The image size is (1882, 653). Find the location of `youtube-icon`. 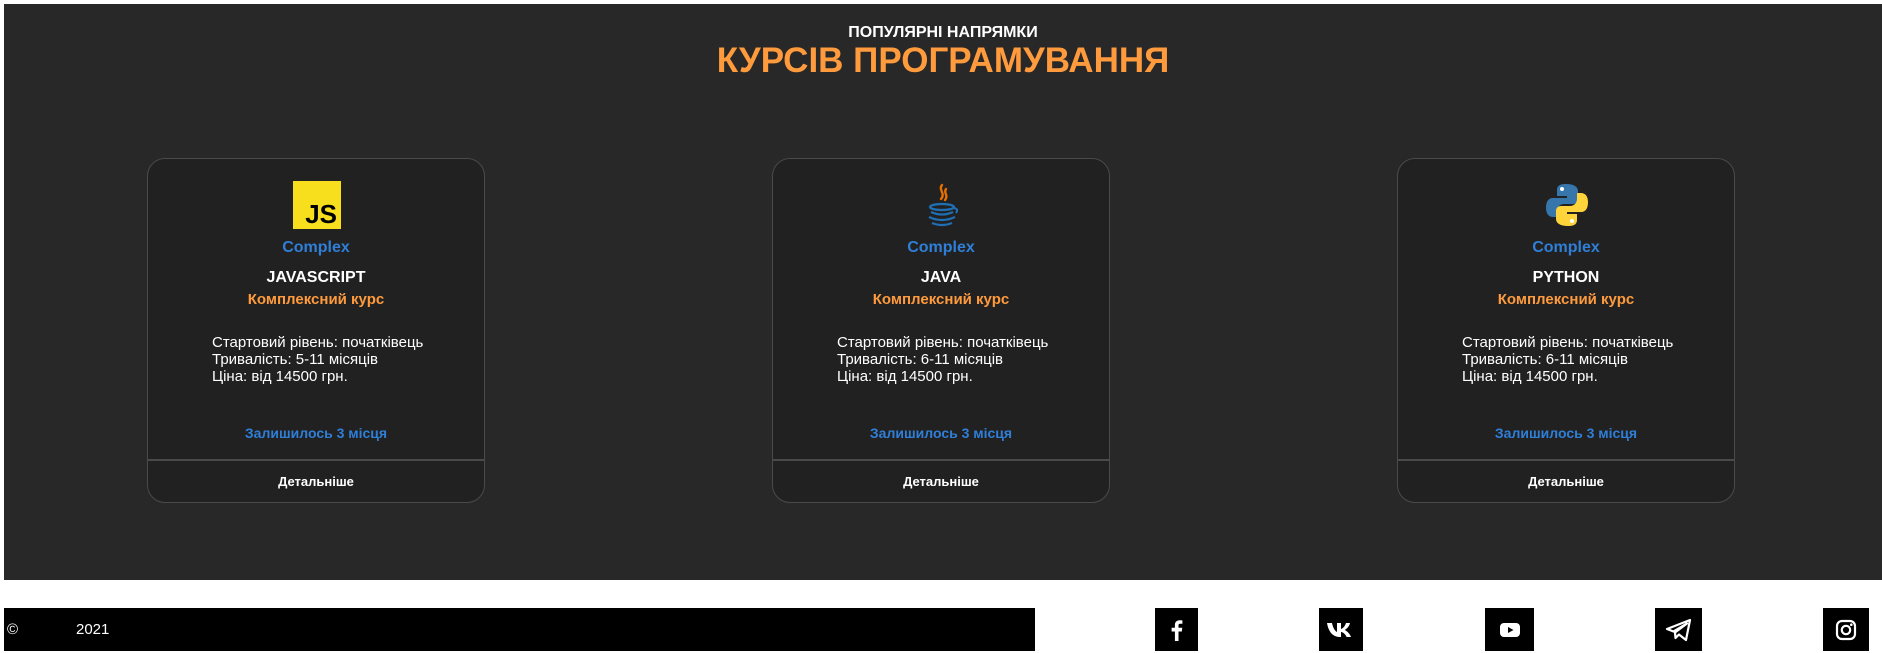

youtube-icon is located at coordinates (1509, 629).